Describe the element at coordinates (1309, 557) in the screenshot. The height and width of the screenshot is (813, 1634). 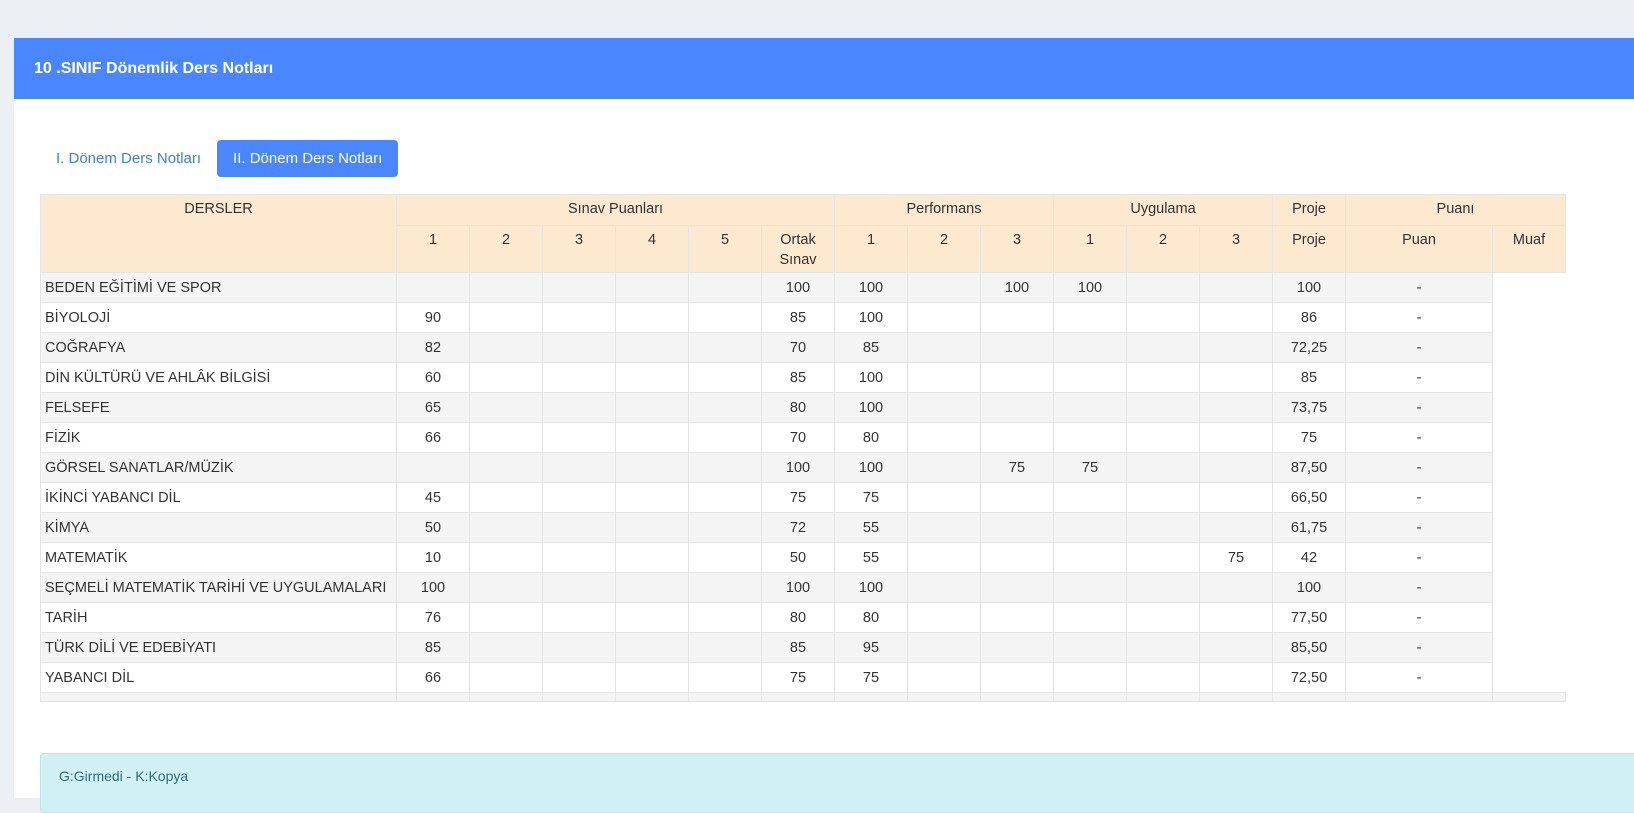
I see `grade-cell: 42` at that location.